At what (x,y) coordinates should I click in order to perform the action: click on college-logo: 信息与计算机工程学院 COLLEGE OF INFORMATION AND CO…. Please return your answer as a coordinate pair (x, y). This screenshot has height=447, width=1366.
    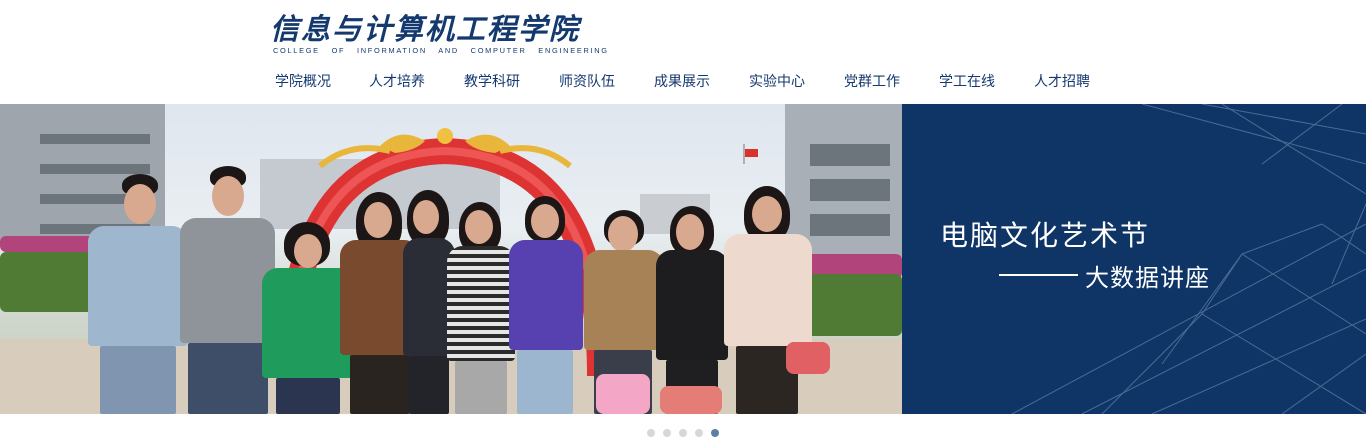
    Looking at the image, I should click on (439, 35).